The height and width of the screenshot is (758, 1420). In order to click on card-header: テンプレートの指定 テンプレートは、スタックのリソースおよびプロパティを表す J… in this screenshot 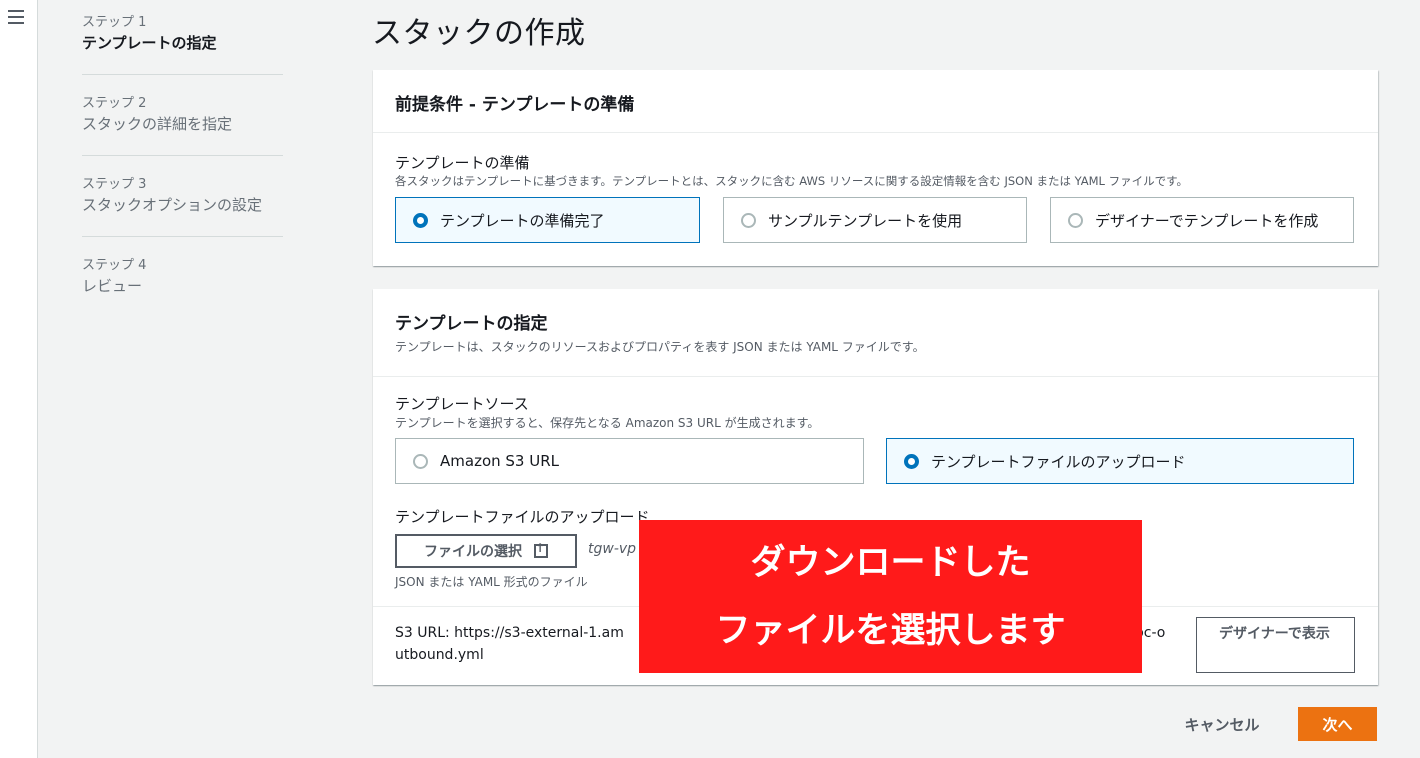, I will do `click(875, 333)`.